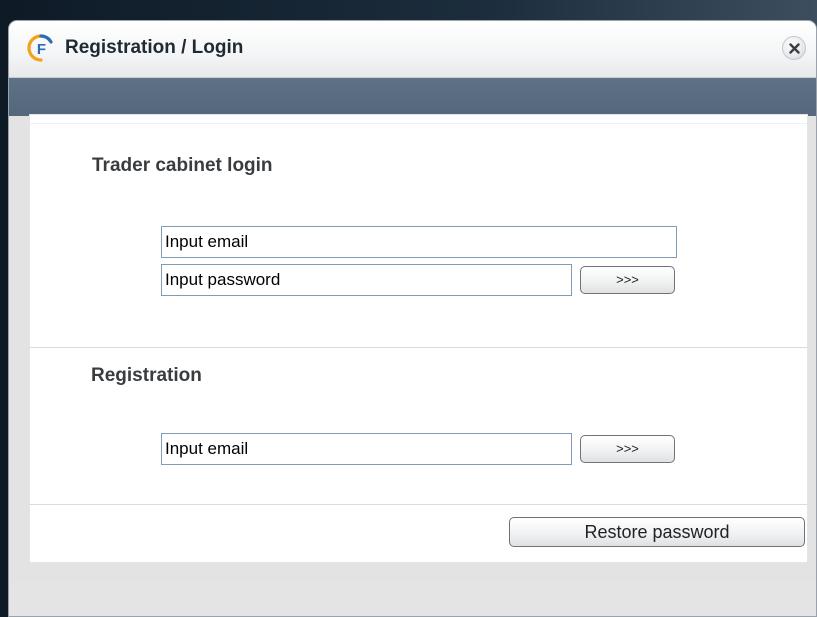 The height and width of the screenshot is (617, 817). I want to click on registration-submit-button: >>>, so click(627, 449).